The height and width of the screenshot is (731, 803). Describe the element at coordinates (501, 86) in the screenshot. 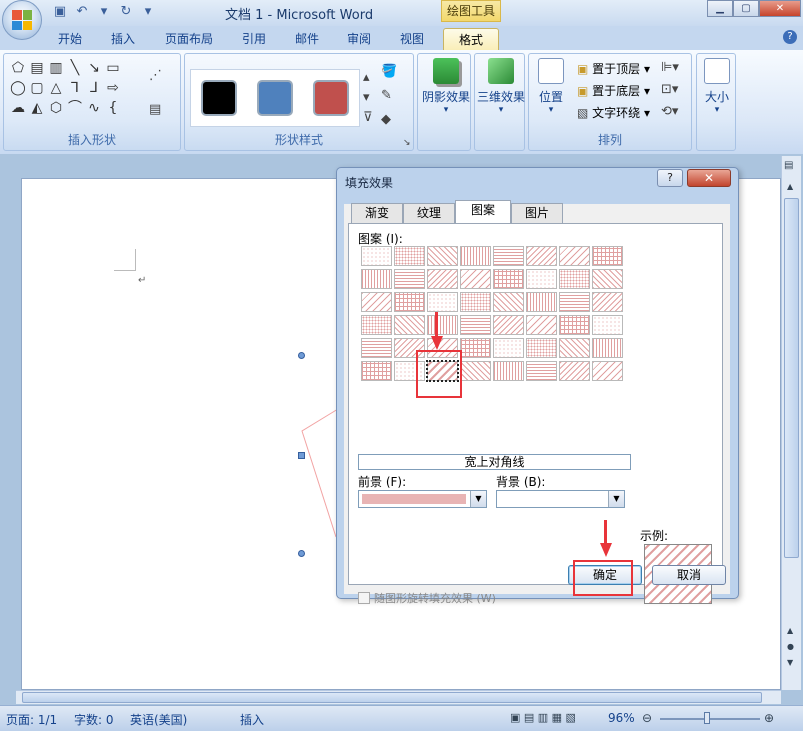

I see `threed-effect-button: 三维效果 ▾` at that location.